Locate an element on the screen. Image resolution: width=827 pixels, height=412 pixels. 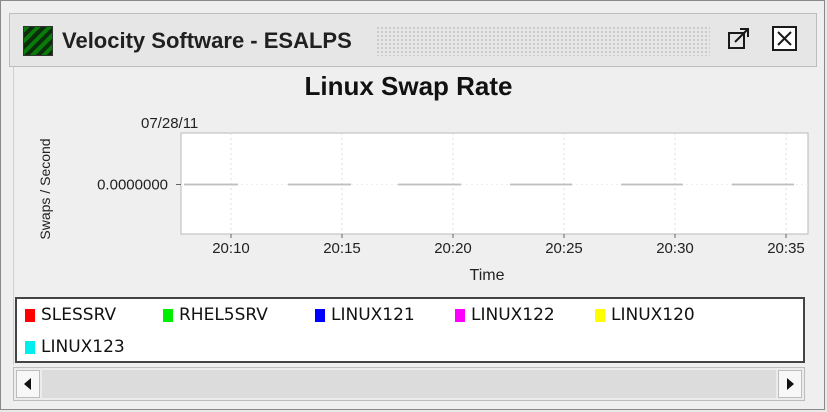
arrow-right-icon is located at coordinates (790, 384).